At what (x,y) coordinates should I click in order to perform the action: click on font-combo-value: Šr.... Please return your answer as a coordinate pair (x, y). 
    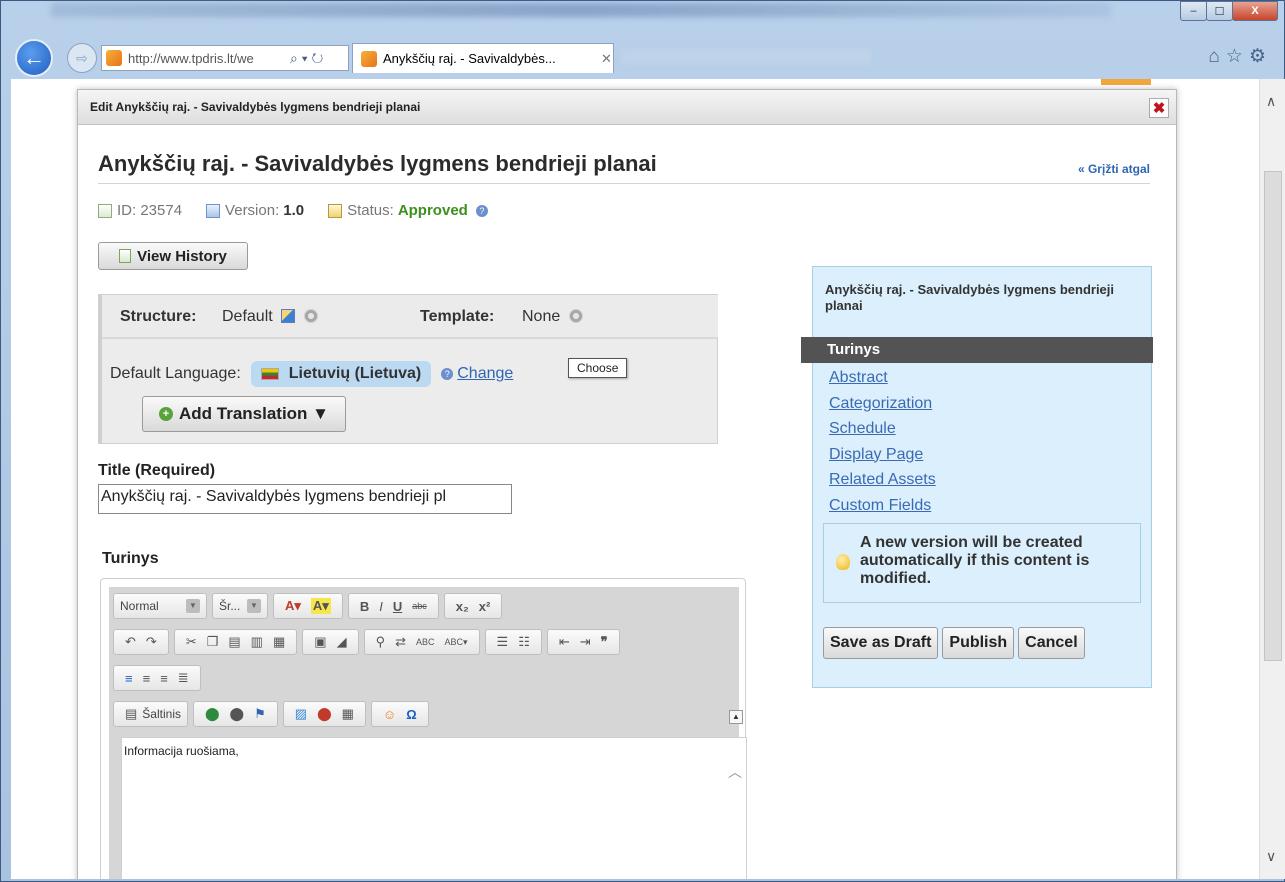
    Looking at the image, I should click on (230, 606).